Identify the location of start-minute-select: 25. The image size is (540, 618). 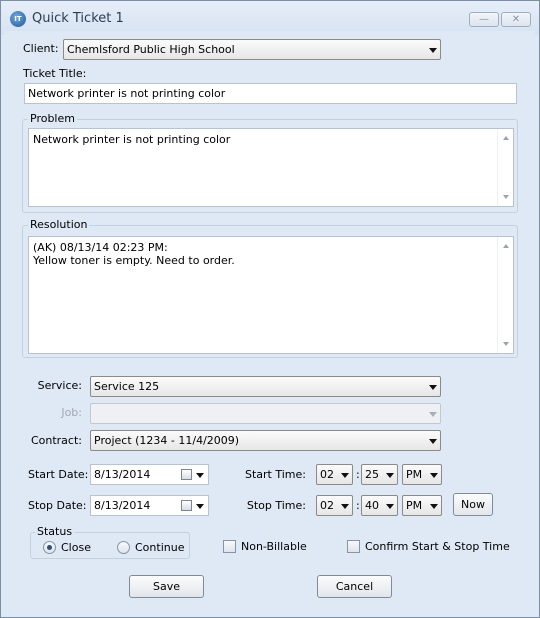
(379, 474).